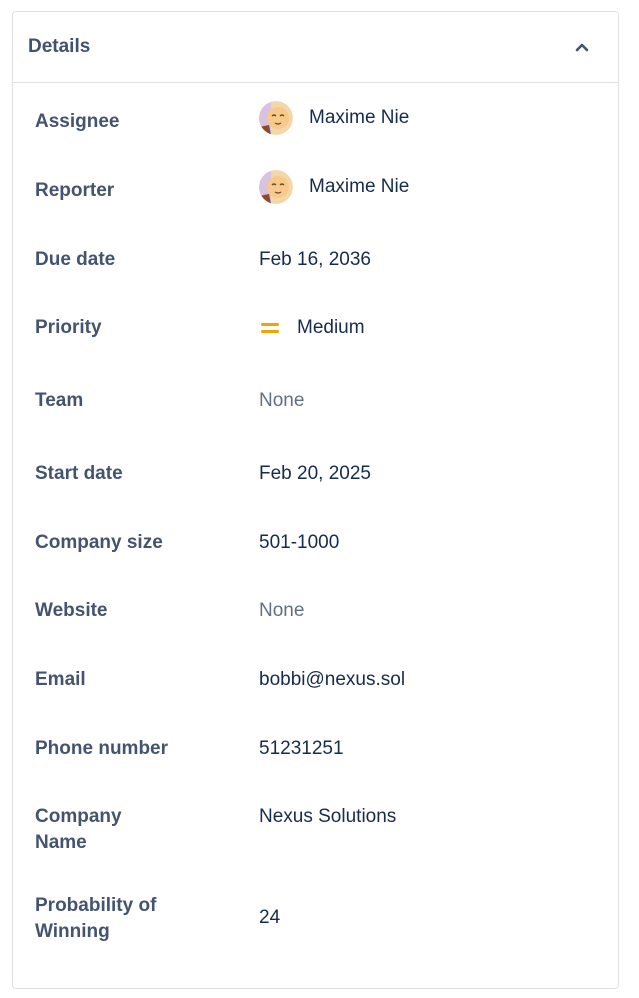 This screenshot has height=998, width=639. Describe the element at coordinates (315, 474) in the screenshot. I see `start-date-value: Feb 20, 2025` at that location.